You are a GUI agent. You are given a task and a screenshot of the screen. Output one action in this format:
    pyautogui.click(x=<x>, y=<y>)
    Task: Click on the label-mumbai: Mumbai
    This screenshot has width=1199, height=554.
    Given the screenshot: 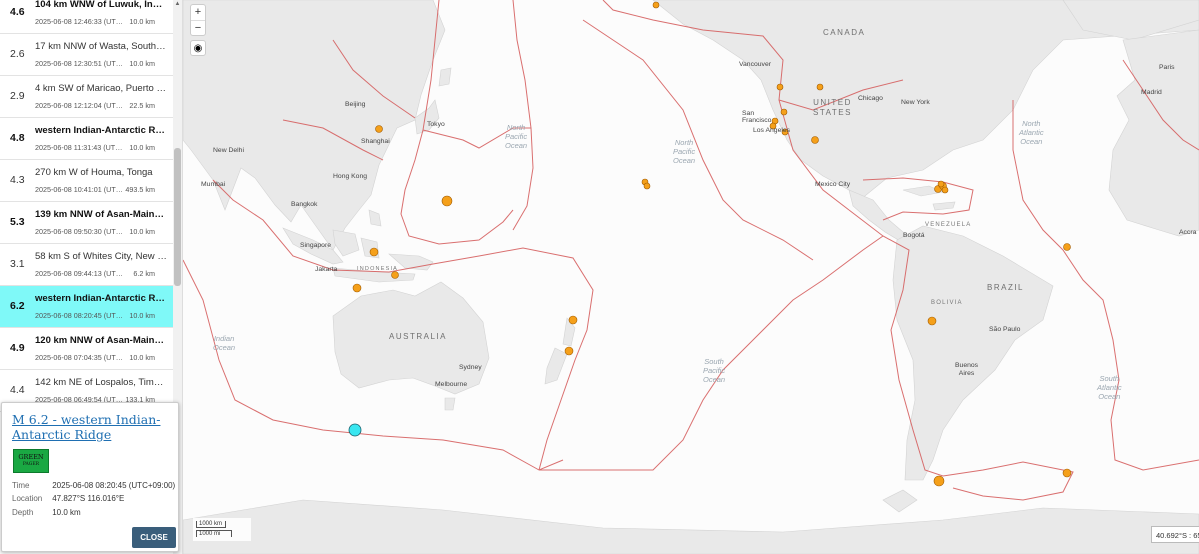 What is the action you would take?
    pyautogui.click(x=213, y=184)
    